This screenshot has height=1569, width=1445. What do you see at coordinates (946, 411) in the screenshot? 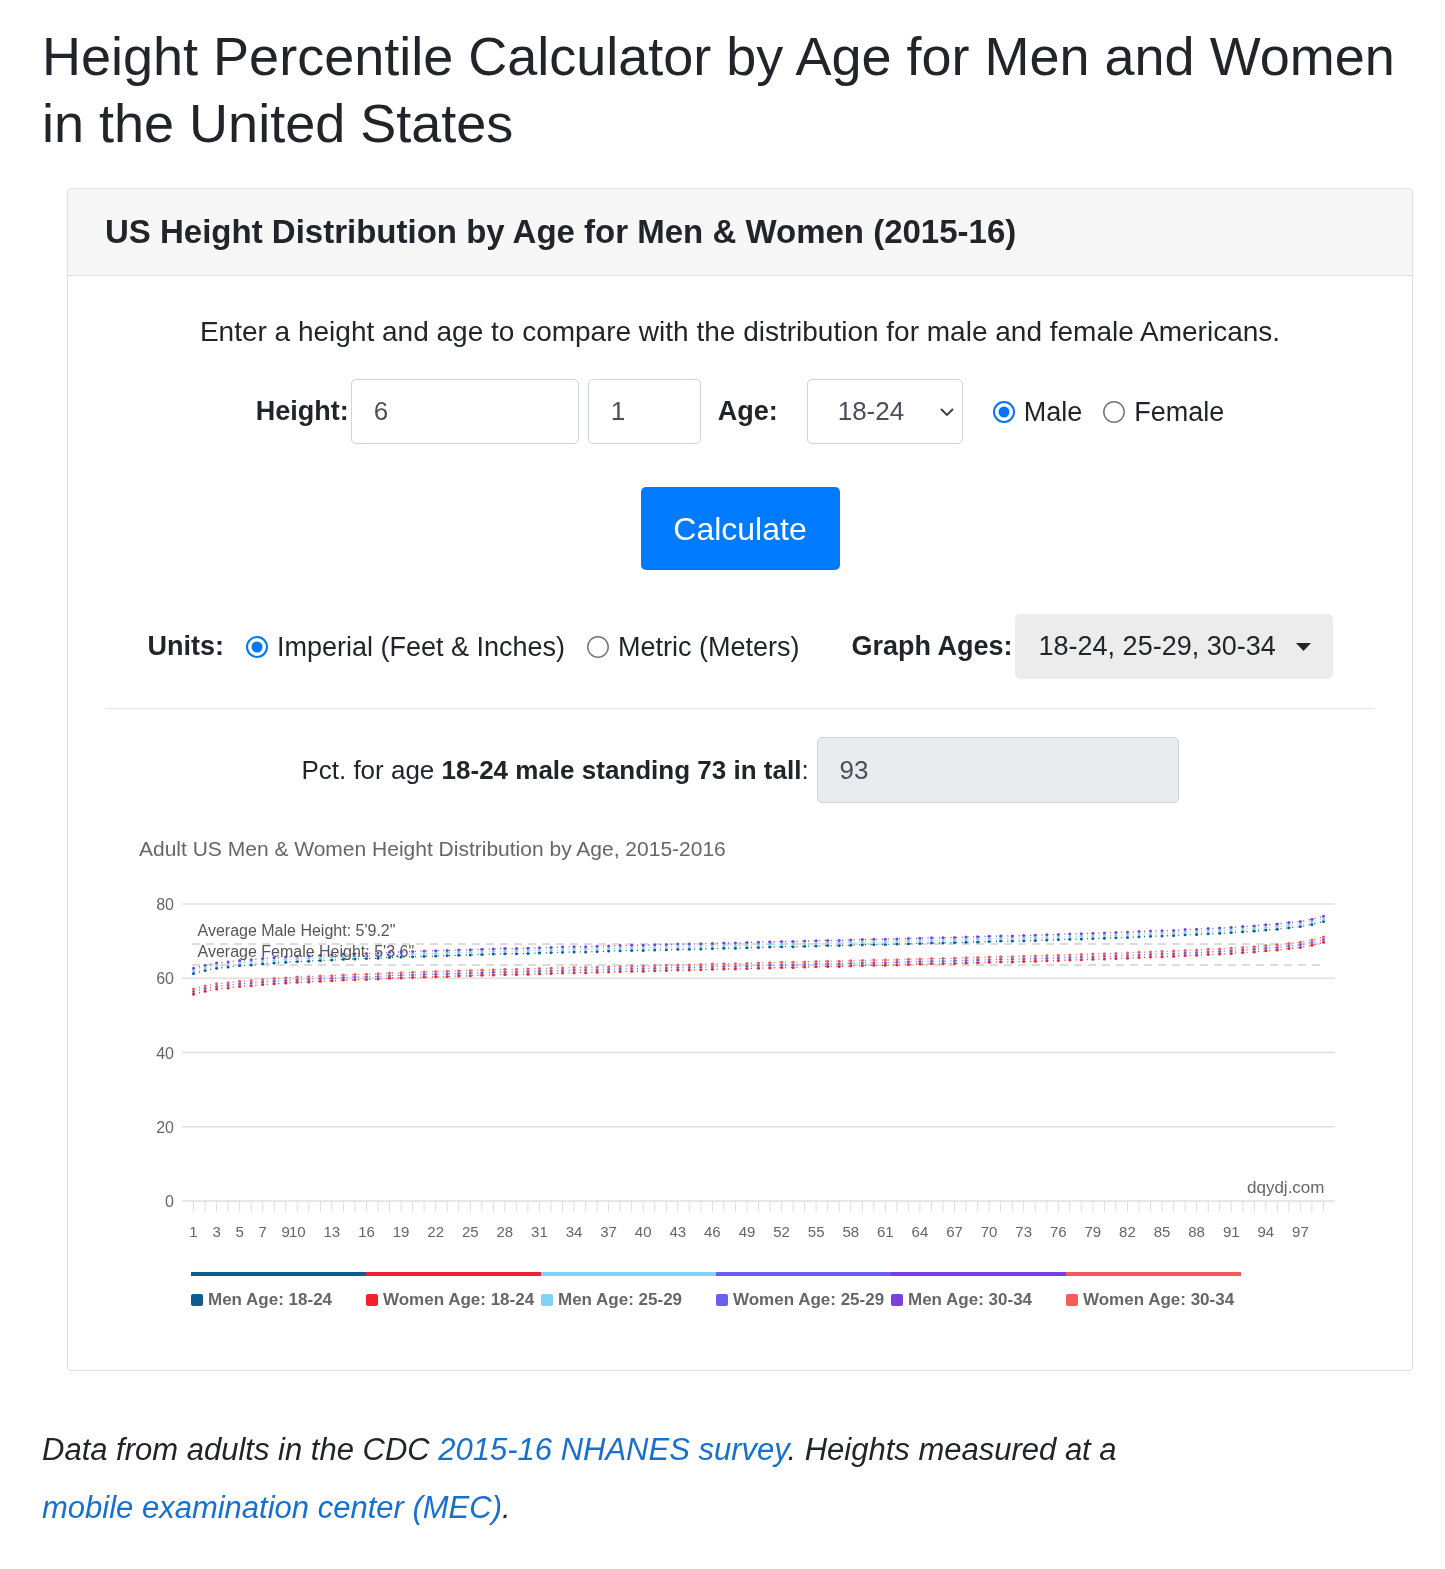
I see `chevron-down-icon` at bounding box center [946, 411].